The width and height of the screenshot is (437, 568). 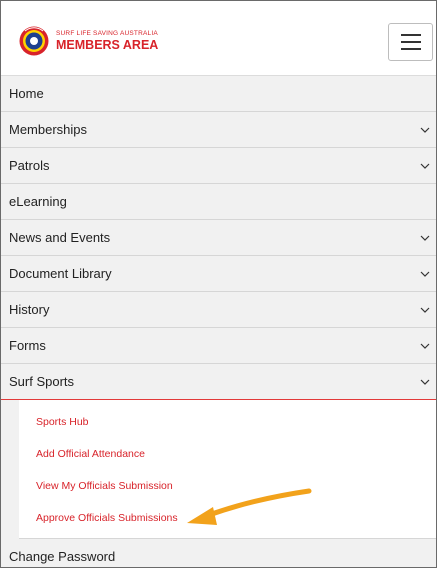 I want to click on nav-item-label: Change Password, so click(x=62, y=556).